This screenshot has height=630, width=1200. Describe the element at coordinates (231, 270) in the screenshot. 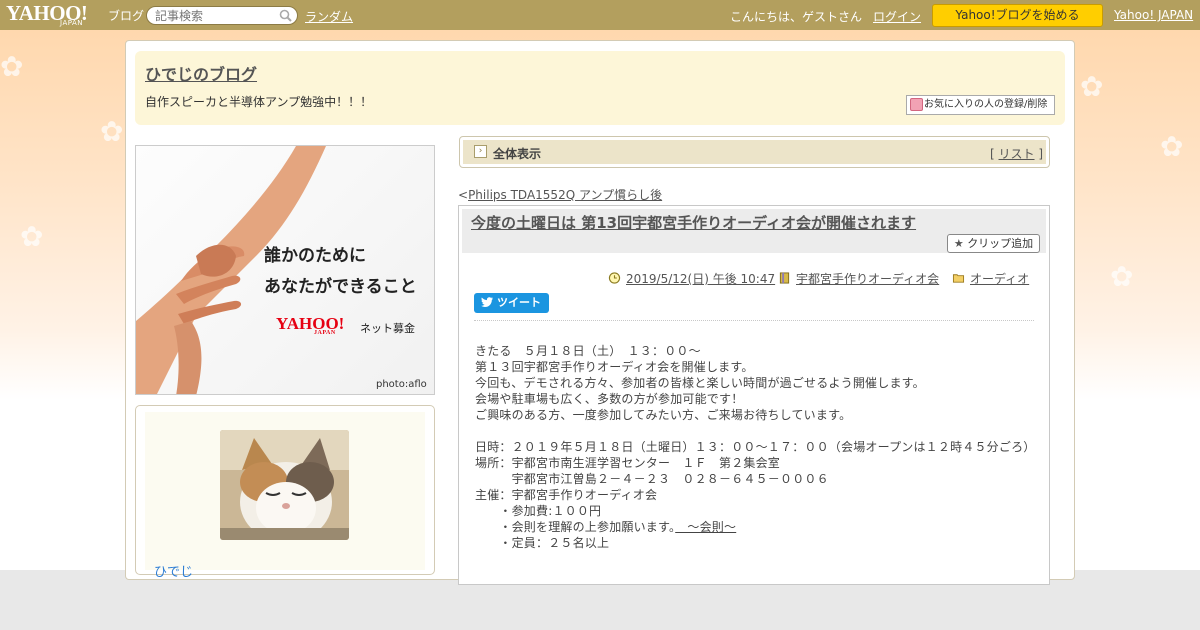

I see `handshake-illustration` at that location.